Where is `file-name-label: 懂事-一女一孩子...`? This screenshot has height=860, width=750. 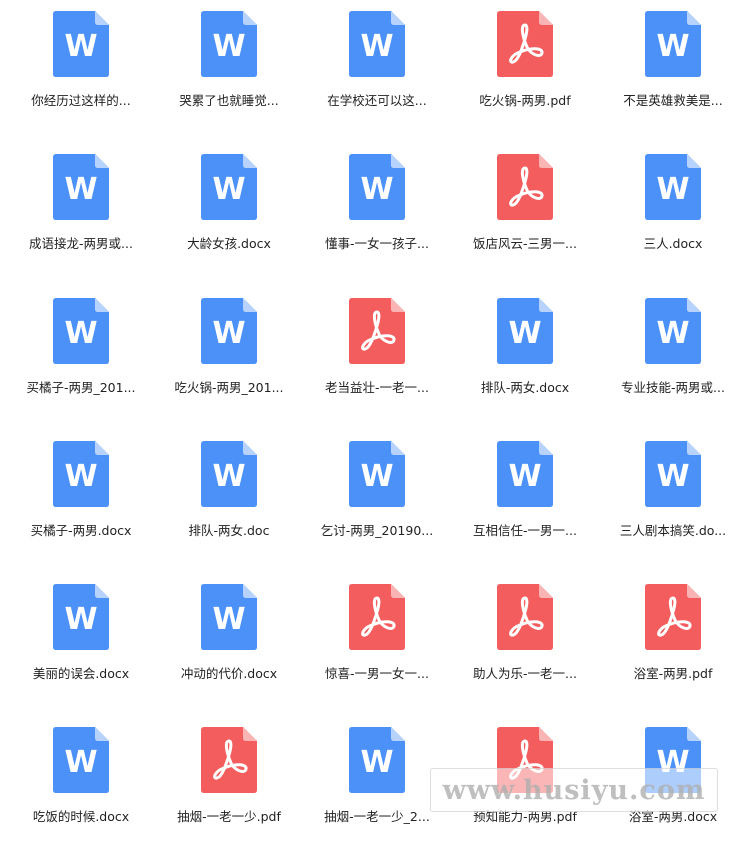
file-name-label: 懂事-一女一孩子... is located at coordinates (377, 244).